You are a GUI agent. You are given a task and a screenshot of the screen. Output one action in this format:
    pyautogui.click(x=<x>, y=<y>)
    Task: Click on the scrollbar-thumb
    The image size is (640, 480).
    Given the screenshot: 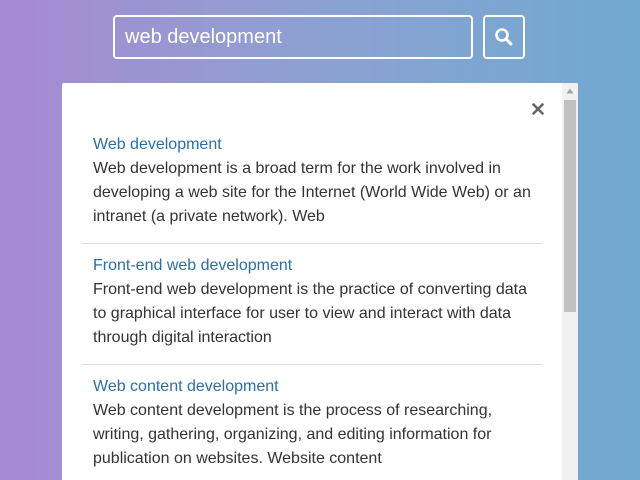 What is the action you would take?
    pyautogui.click(x=570, y=206)
    